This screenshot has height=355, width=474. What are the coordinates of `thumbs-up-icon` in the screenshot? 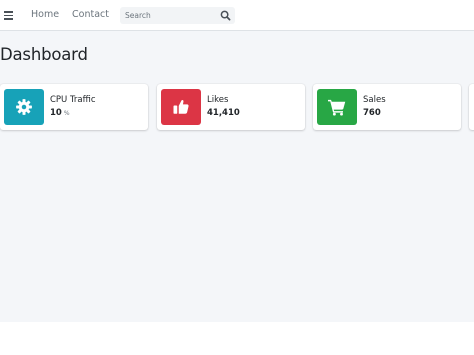 It's located at (181, 106).